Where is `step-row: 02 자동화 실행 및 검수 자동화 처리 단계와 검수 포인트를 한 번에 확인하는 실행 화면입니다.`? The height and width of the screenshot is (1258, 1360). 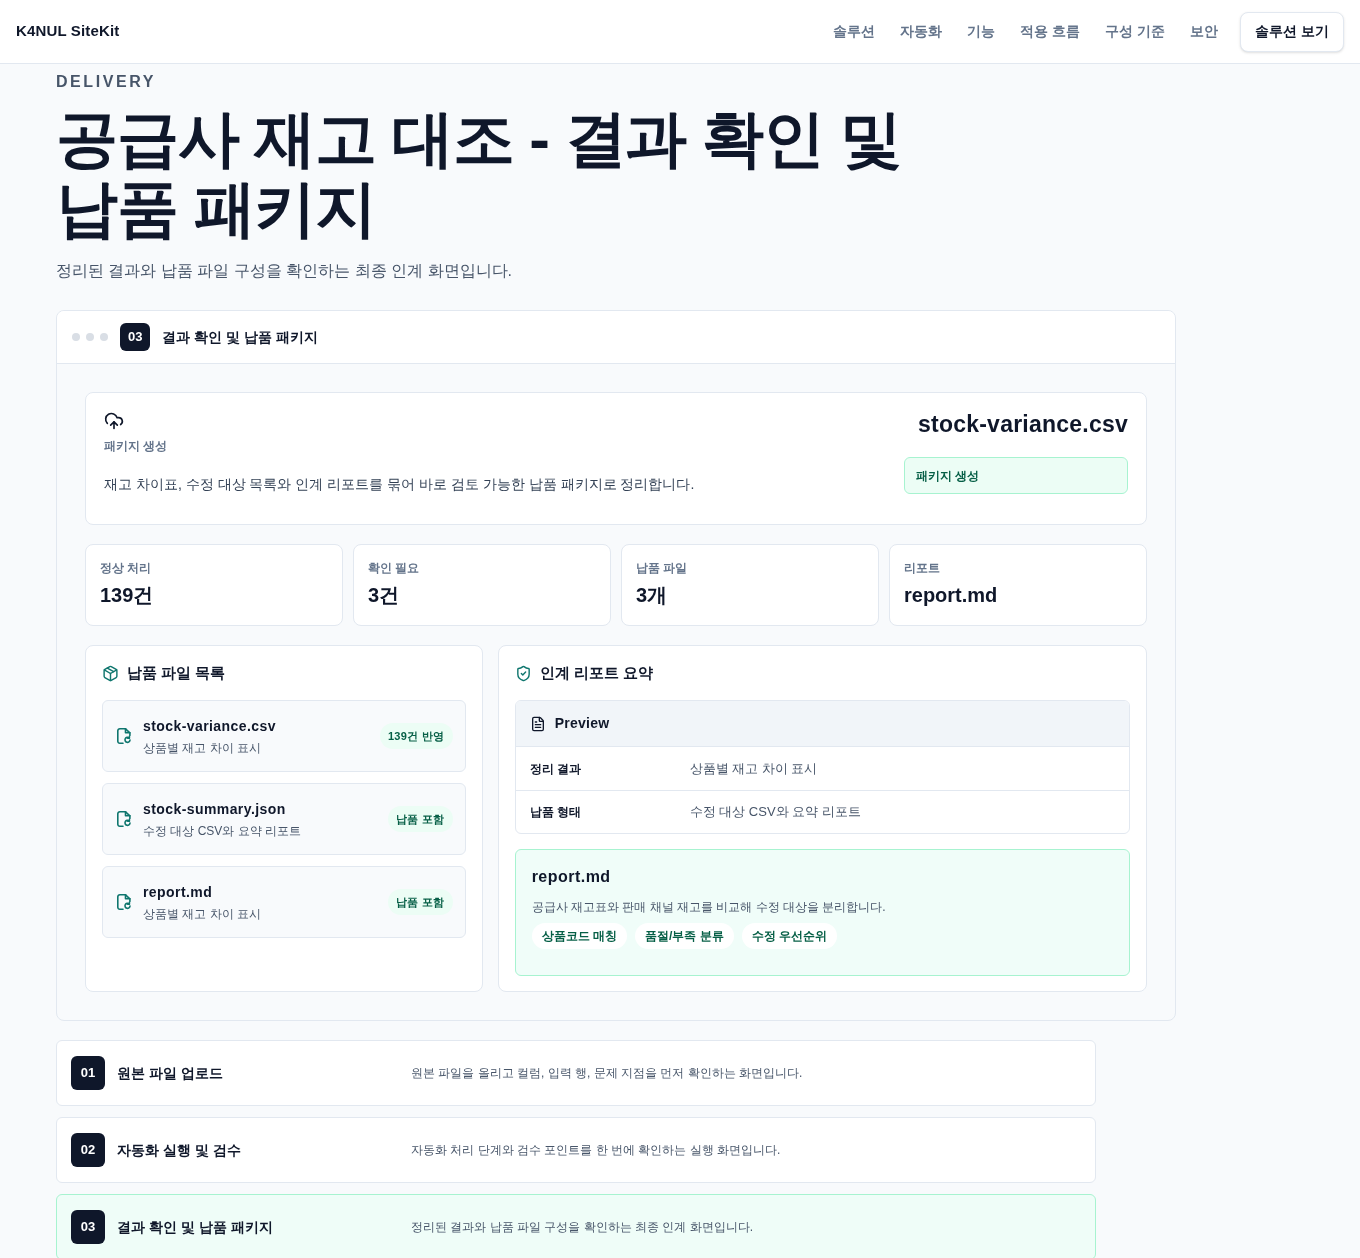
step-row: 02 자동화 실행 및 검수 자동화 처리 단계와 검수 포인트를 한 번에 확인하는 실행 화면입니다. is located at coordinates (576, 1150).